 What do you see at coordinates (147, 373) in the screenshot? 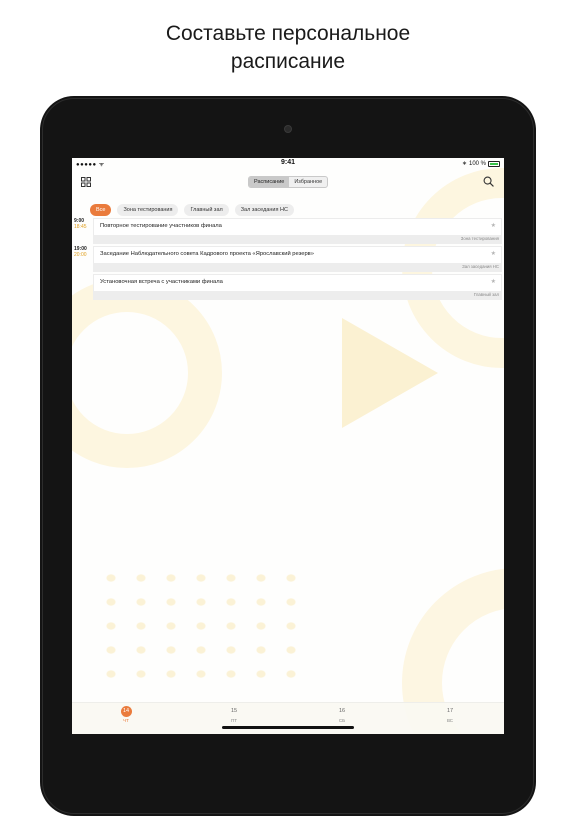
I see `decor-ring` at bounding box center [147, 373].